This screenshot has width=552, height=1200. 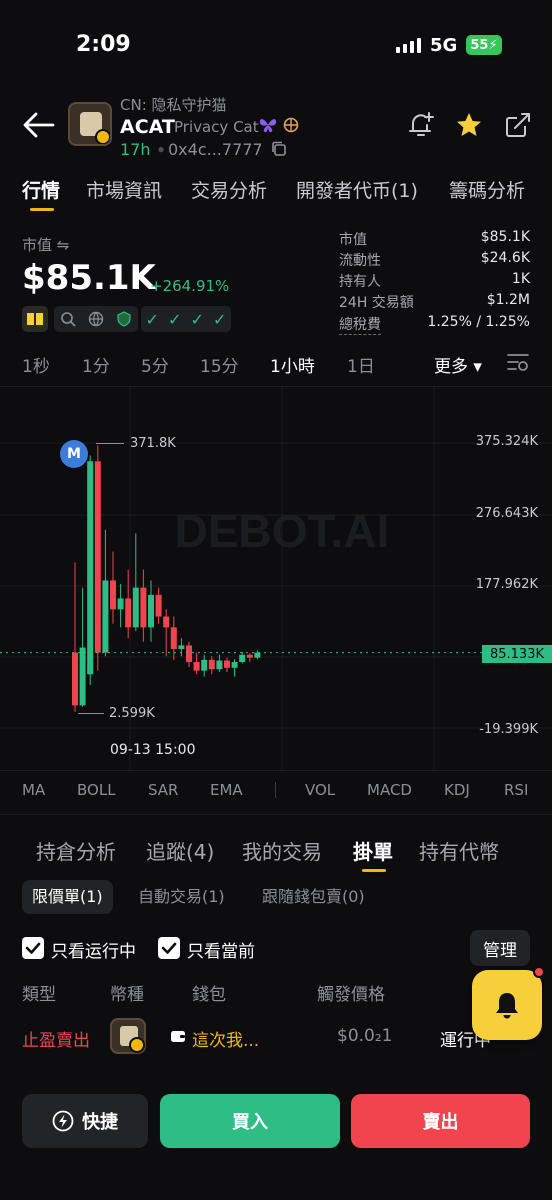 What do you see at coordinates (282, 850) in the screenshot?
I see `tab-my-trades: 我的交易` at bounding box center [282, 850].